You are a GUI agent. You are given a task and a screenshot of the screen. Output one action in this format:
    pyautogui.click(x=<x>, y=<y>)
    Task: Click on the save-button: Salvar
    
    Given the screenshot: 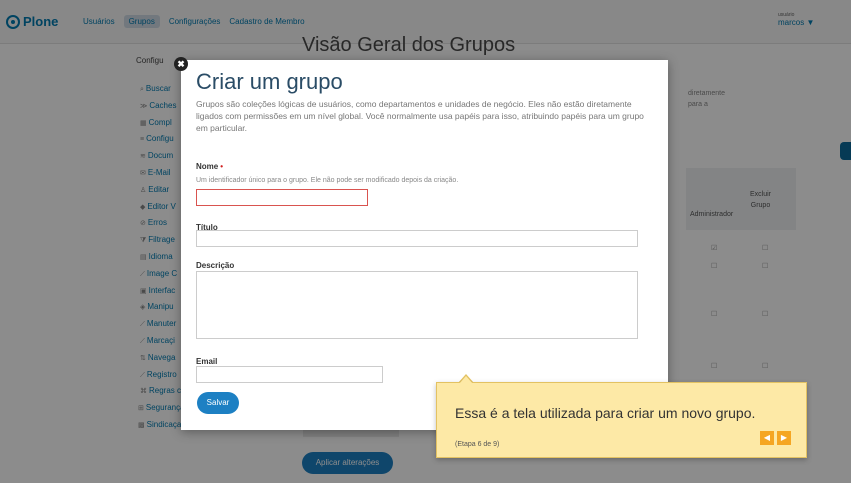 What is the action you would take?
    pyautogui.click(x=218, y=403)
    